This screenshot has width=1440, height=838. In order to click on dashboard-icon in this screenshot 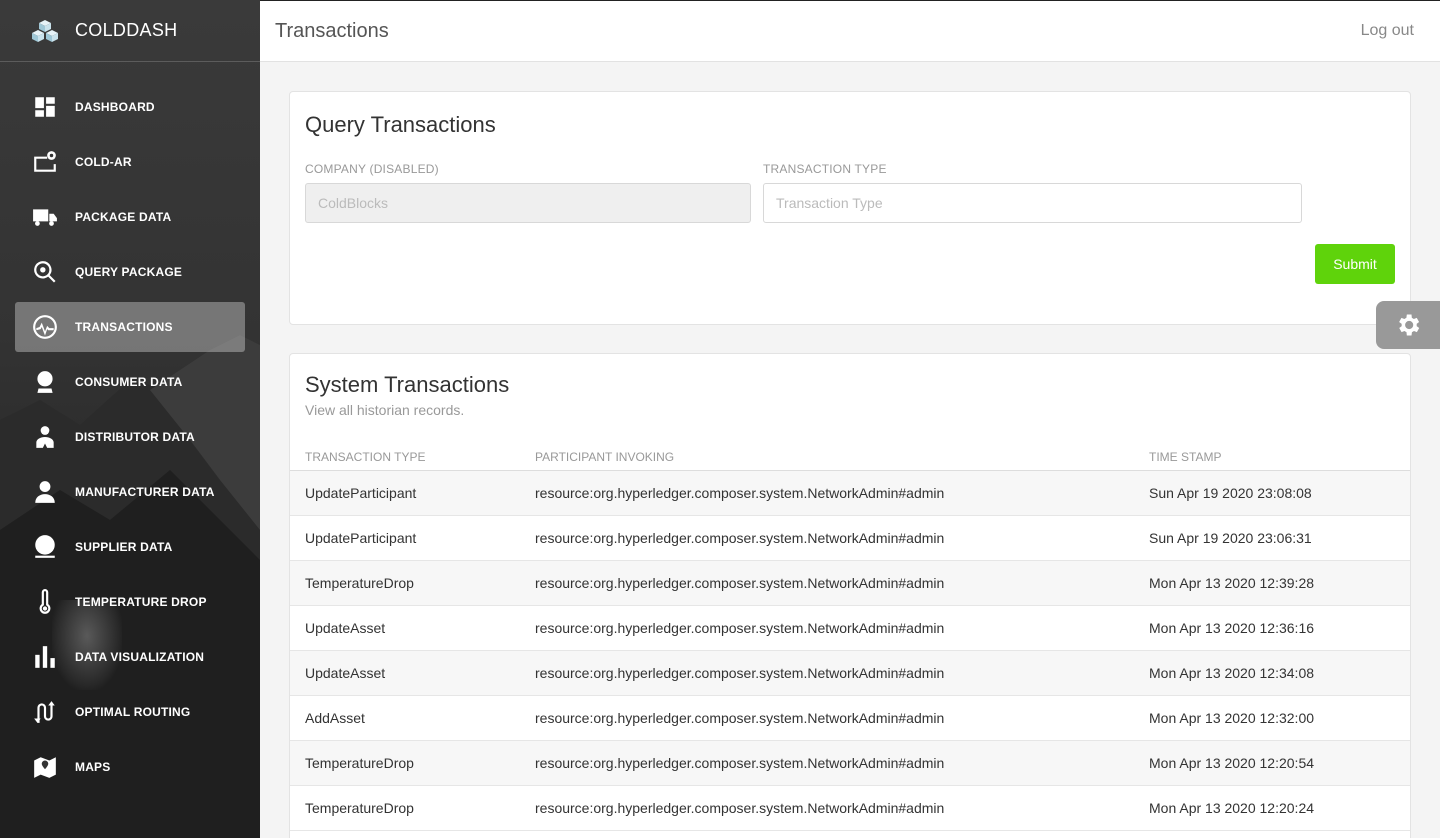, I will do `click(45, 107)`.